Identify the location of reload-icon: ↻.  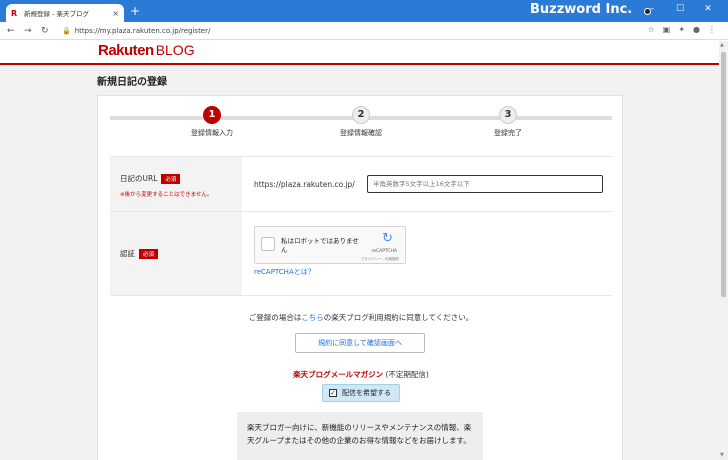
(45, 31).